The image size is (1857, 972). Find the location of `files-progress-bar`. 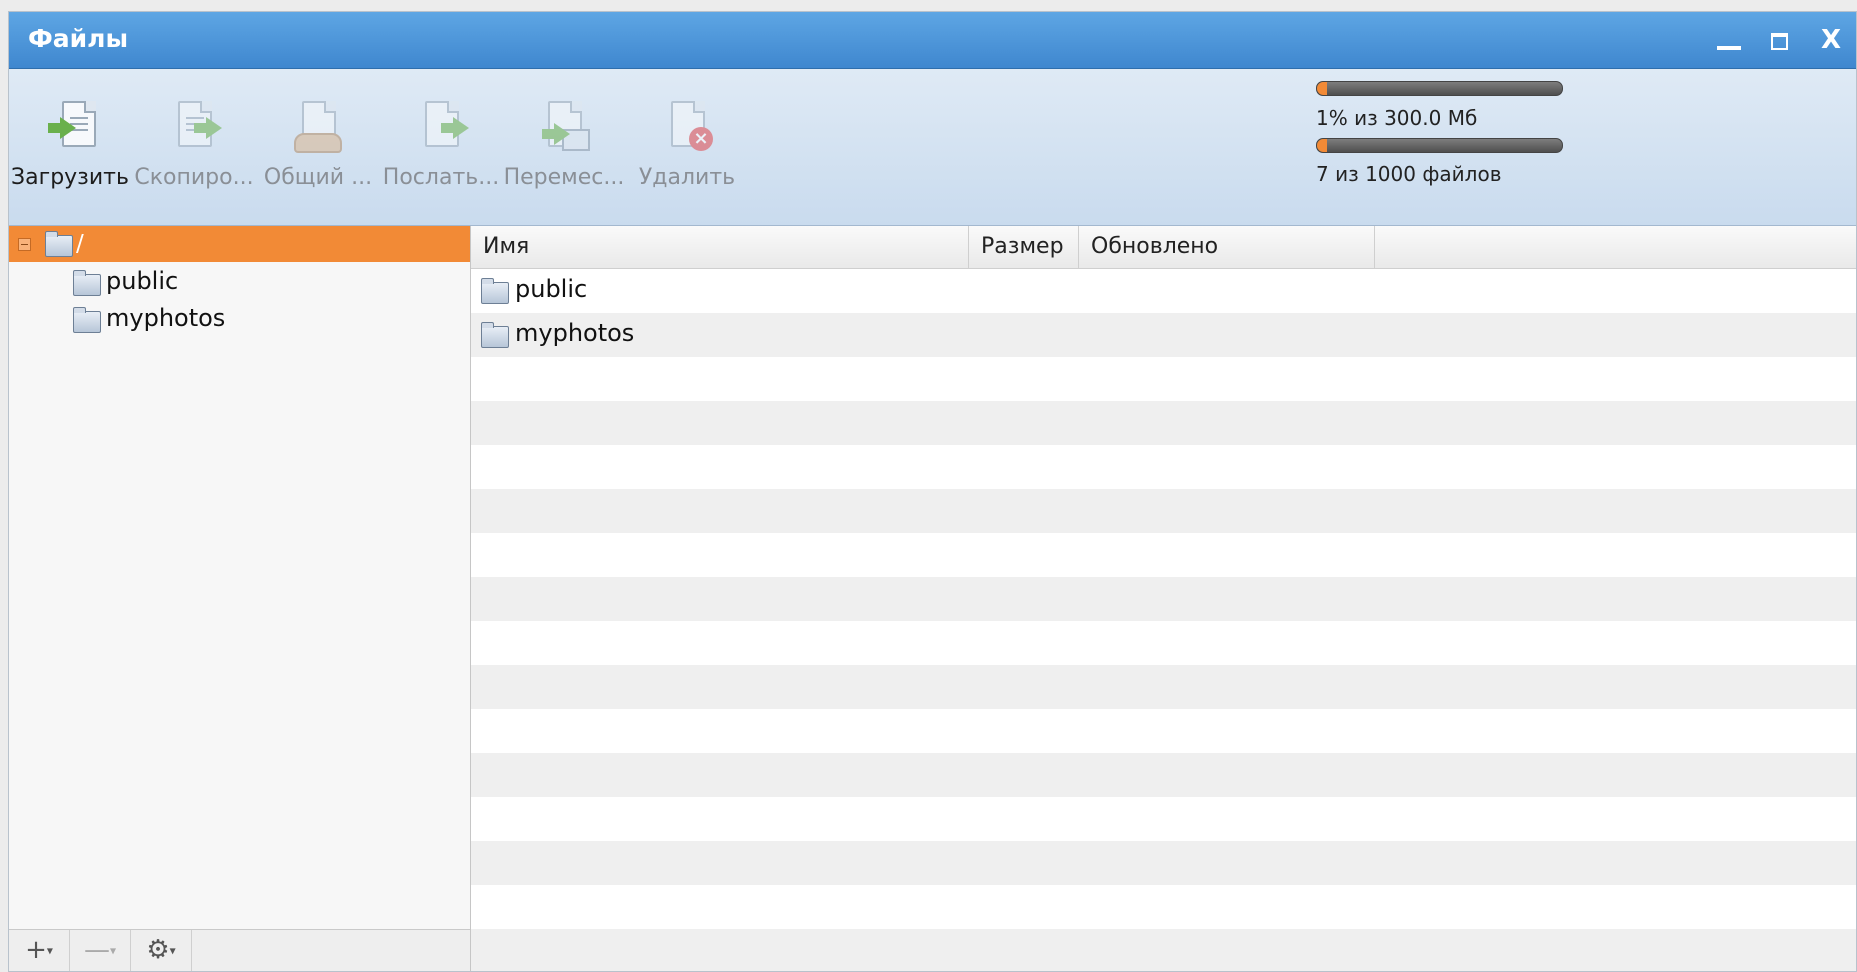

files-progress-bar is located at coordinates (1439, 145).